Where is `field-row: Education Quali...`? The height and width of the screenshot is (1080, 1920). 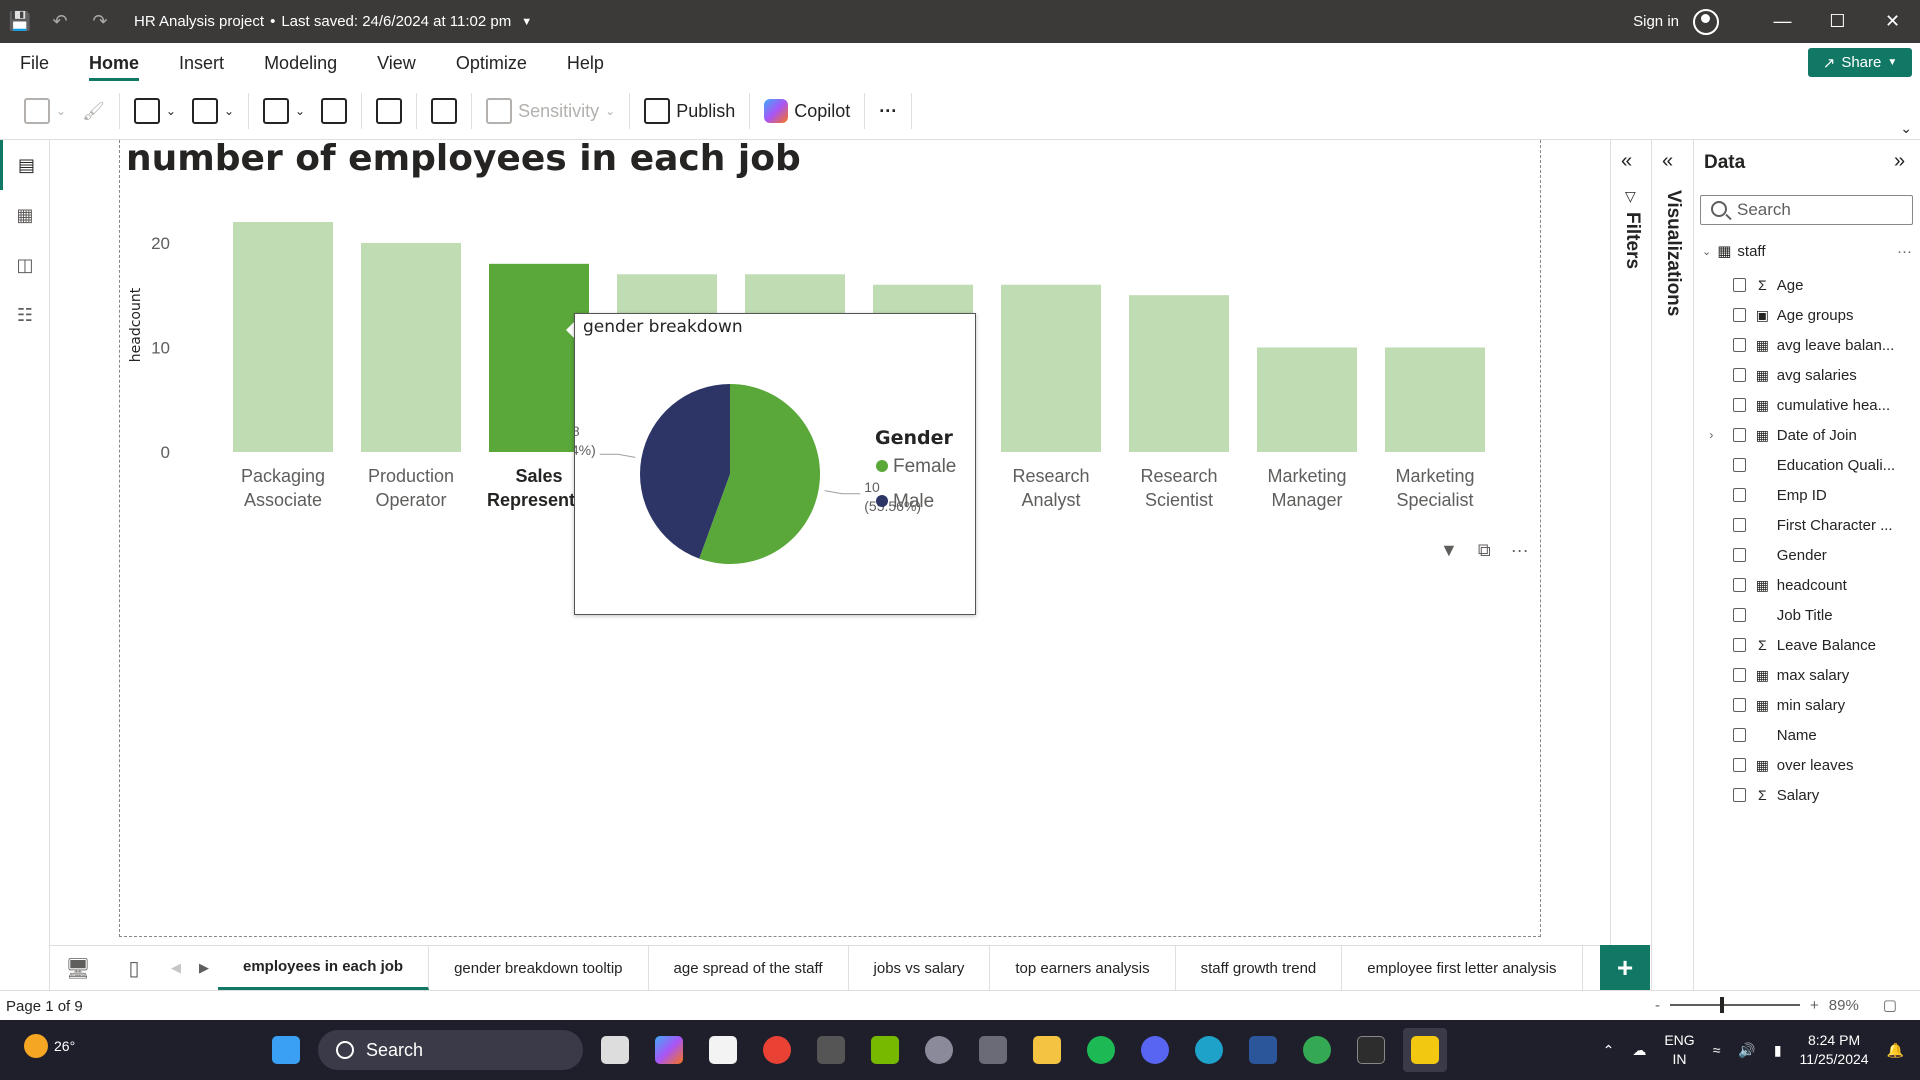 field-row: Education Quali... is located at coordinates (1809, 465).